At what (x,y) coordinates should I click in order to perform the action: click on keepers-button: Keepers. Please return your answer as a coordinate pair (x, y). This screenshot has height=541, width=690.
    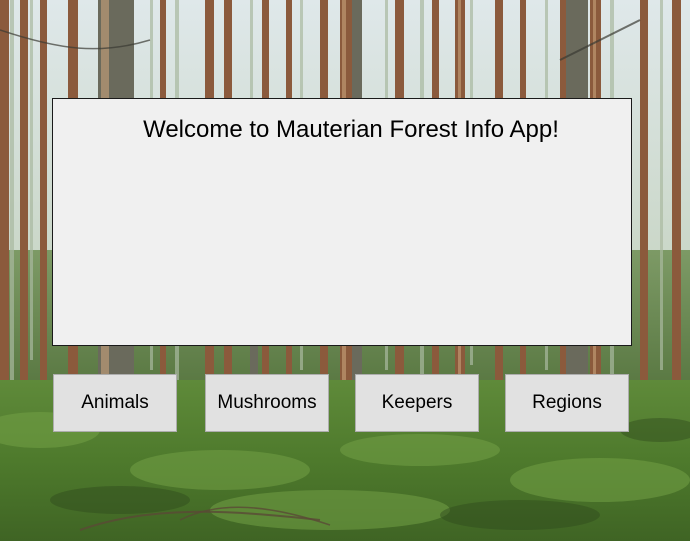
    Looking at the image, I should click on (417, 403).